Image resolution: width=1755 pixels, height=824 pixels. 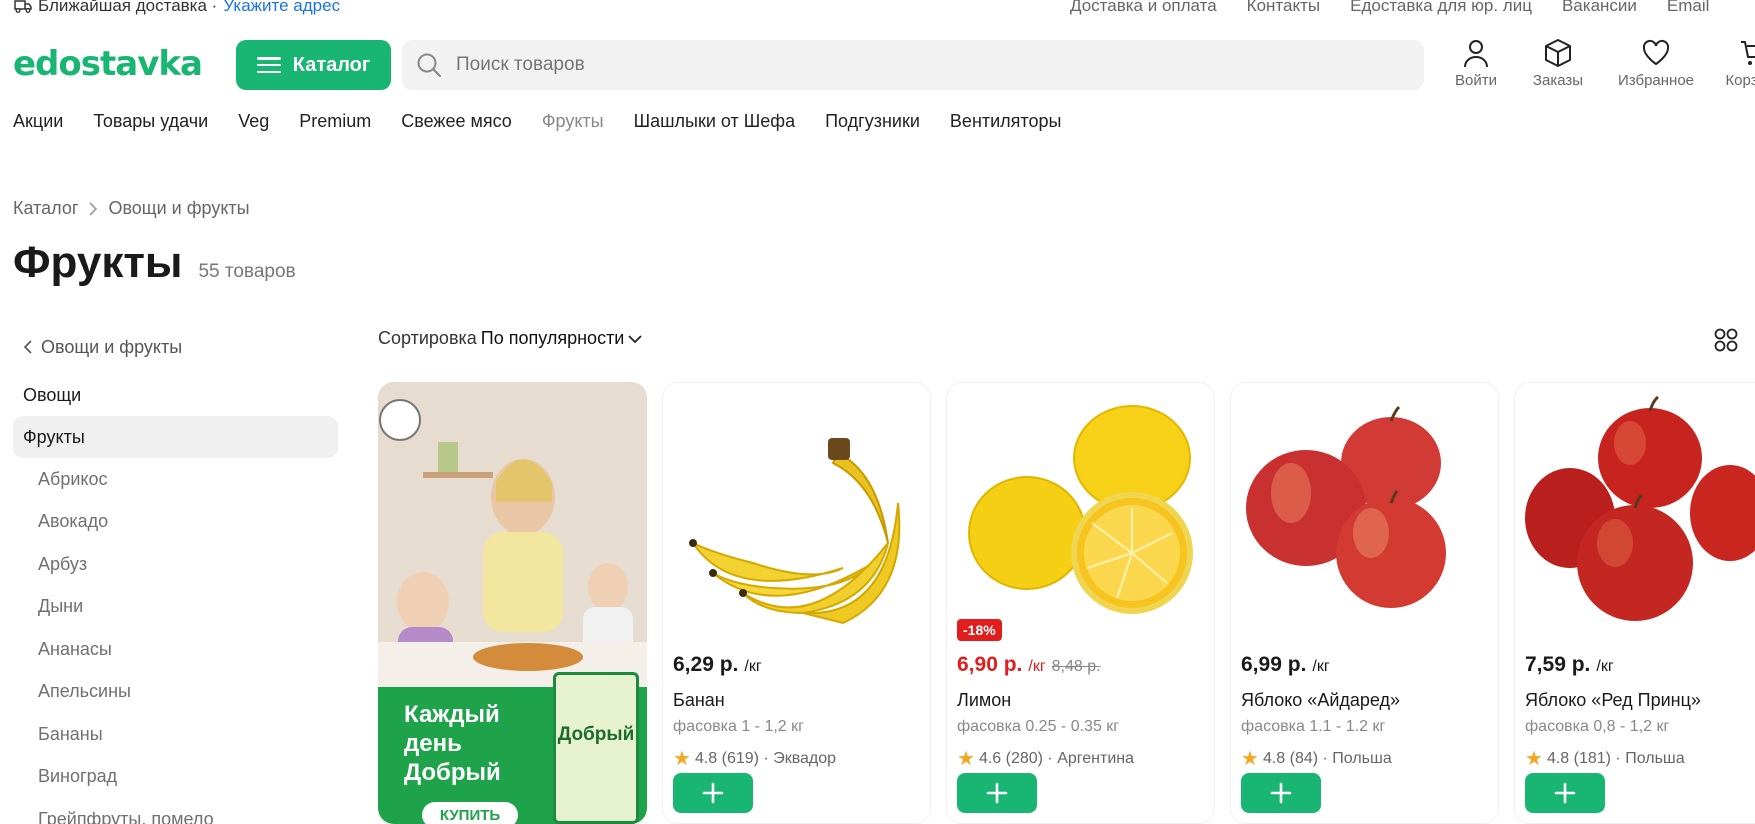 I want to click on orders-label: Заказы, so click(x=1558, y=80).